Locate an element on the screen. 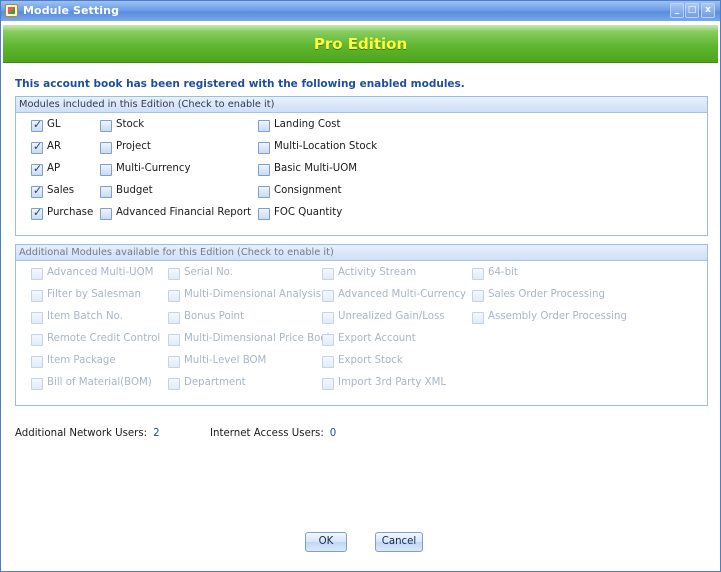 This screenshot has width=721, height=572. app-icon is located at coordinates (11, 10).